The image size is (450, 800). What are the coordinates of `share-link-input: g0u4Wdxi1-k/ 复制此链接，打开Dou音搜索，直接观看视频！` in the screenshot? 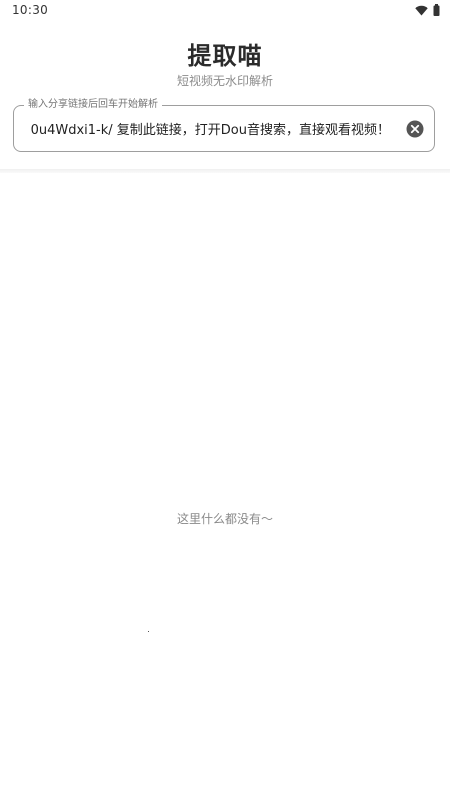 It's located at (210, 129).